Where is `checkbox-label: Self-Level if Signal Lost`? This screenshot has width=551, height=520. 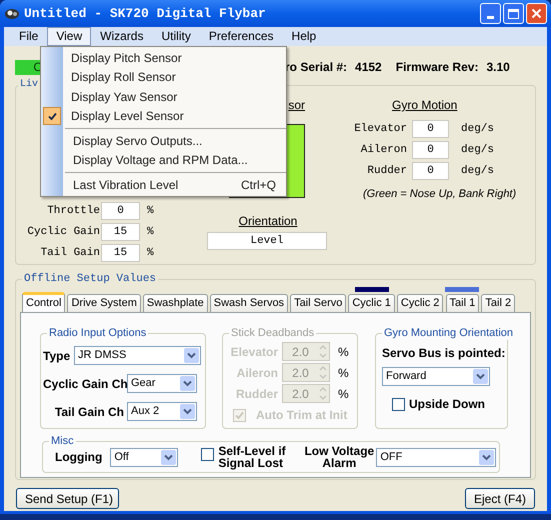
checkbox-label: Self-Level if Signal Lost is located at coordinates (252, 457).